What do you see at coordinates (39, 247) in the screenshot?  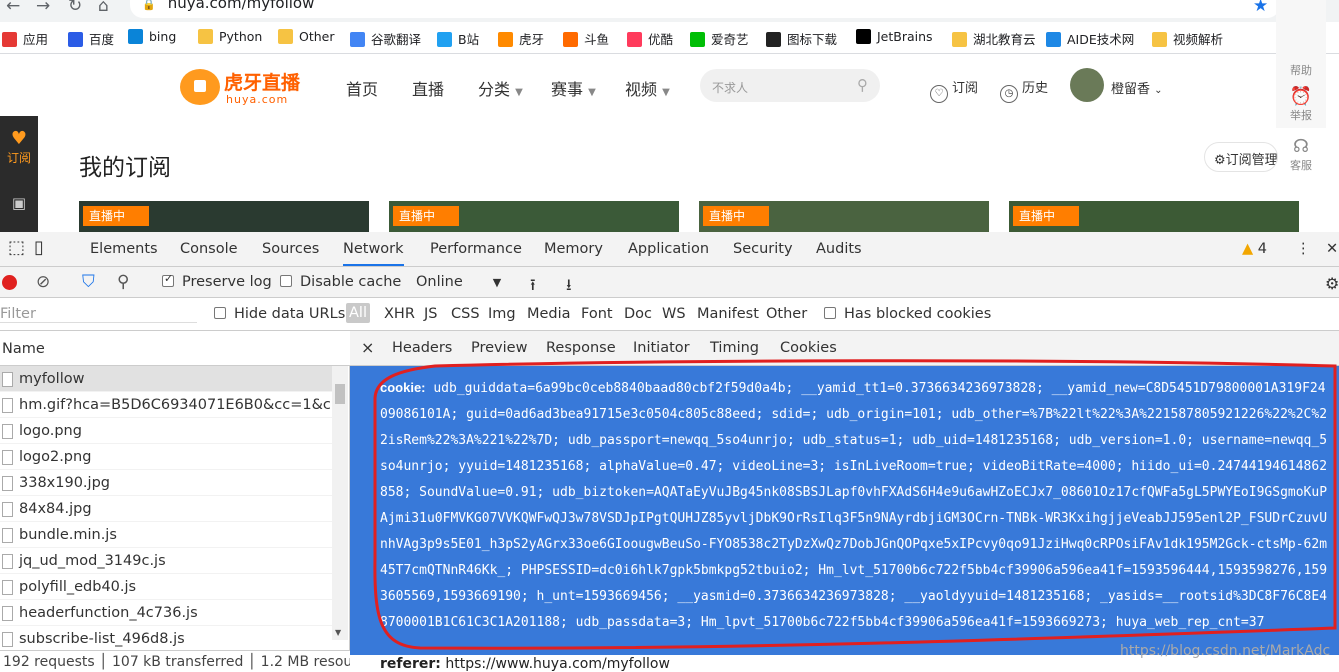 I see `device-toggle-icon: ▯` at bounding box center [39, 247].